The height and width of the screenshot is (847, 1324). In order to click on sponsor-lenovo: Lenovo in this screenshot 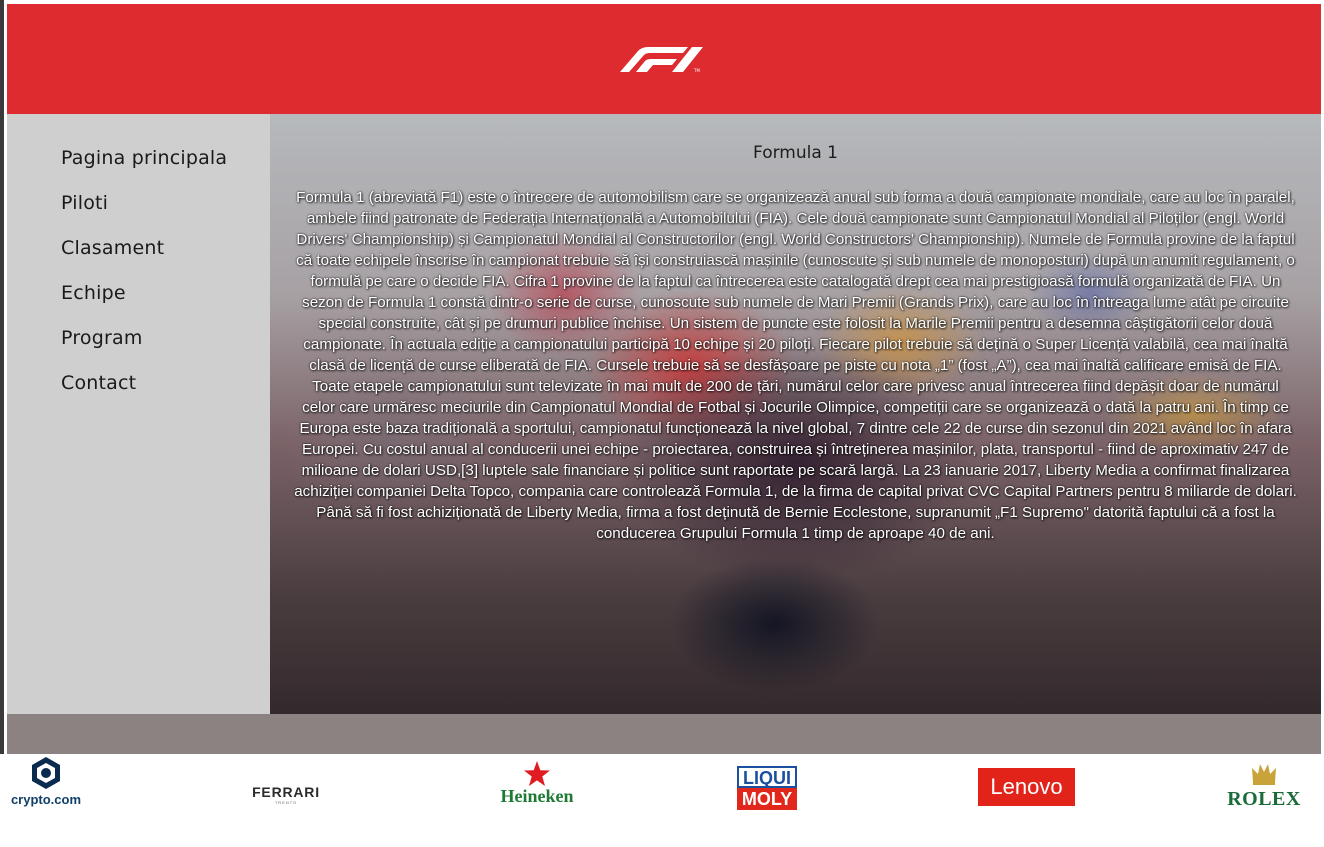, I will do `click(1026, 787)`.